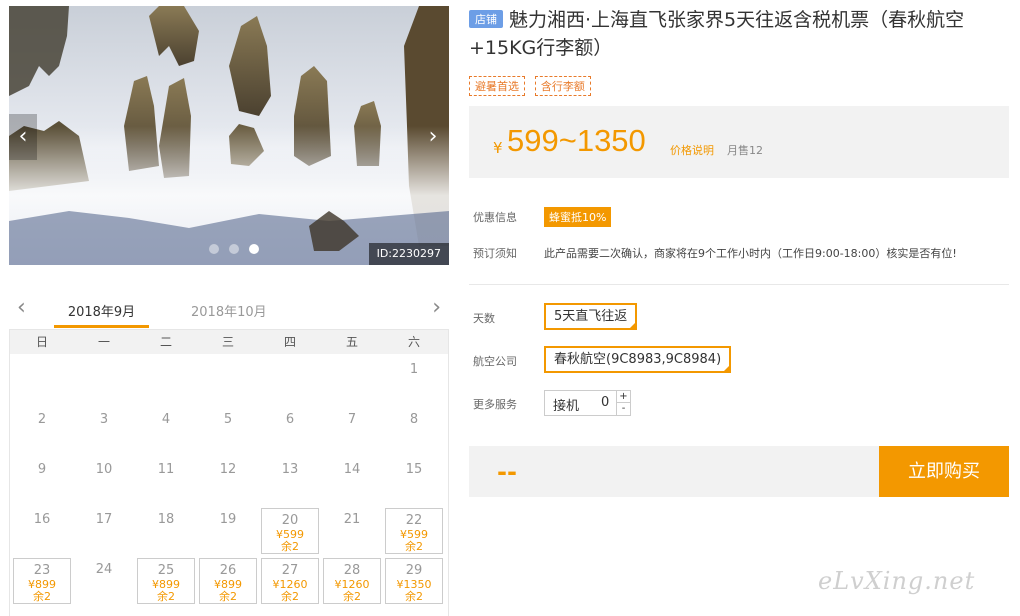 The height and width of the screenshot is (616, 1020). Describe the element at coordinates (484, 318) in the screenshot. I see `days-label: 天数` at that location.